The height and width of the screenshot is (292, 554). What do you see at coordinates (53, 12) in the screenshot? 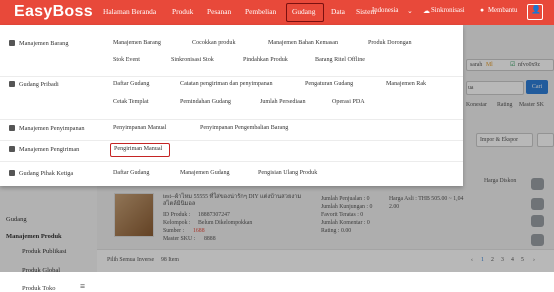
I see `logo: EasyBoss` at bounding box center [53, 12].